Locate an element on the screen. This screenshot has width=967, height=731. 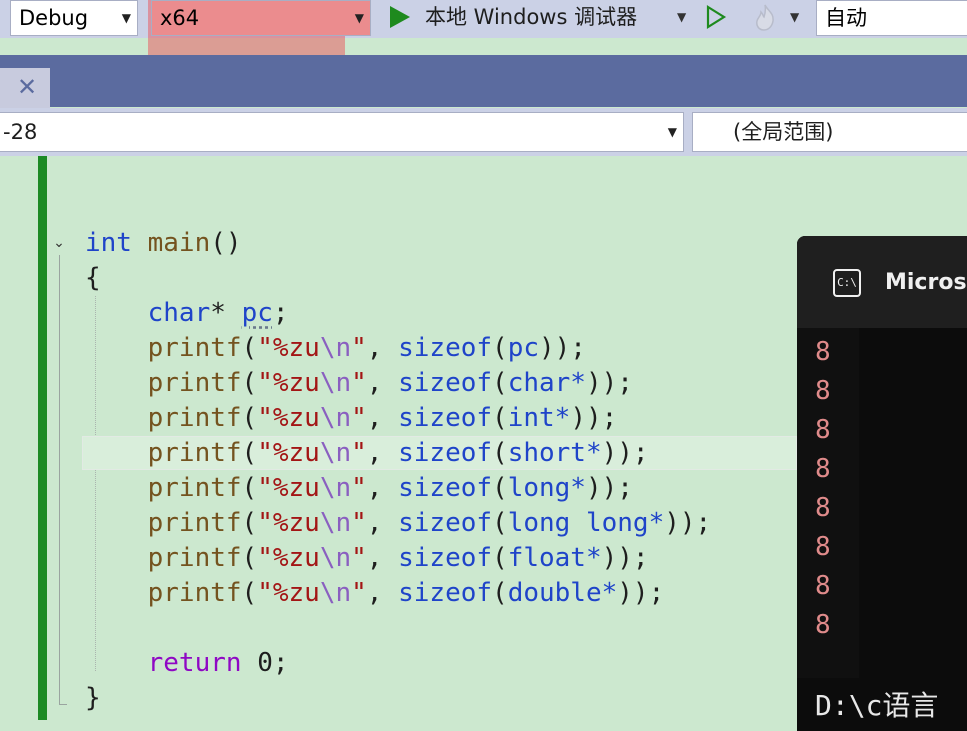
code-line: return 0; is located at coordinates (218, 663).